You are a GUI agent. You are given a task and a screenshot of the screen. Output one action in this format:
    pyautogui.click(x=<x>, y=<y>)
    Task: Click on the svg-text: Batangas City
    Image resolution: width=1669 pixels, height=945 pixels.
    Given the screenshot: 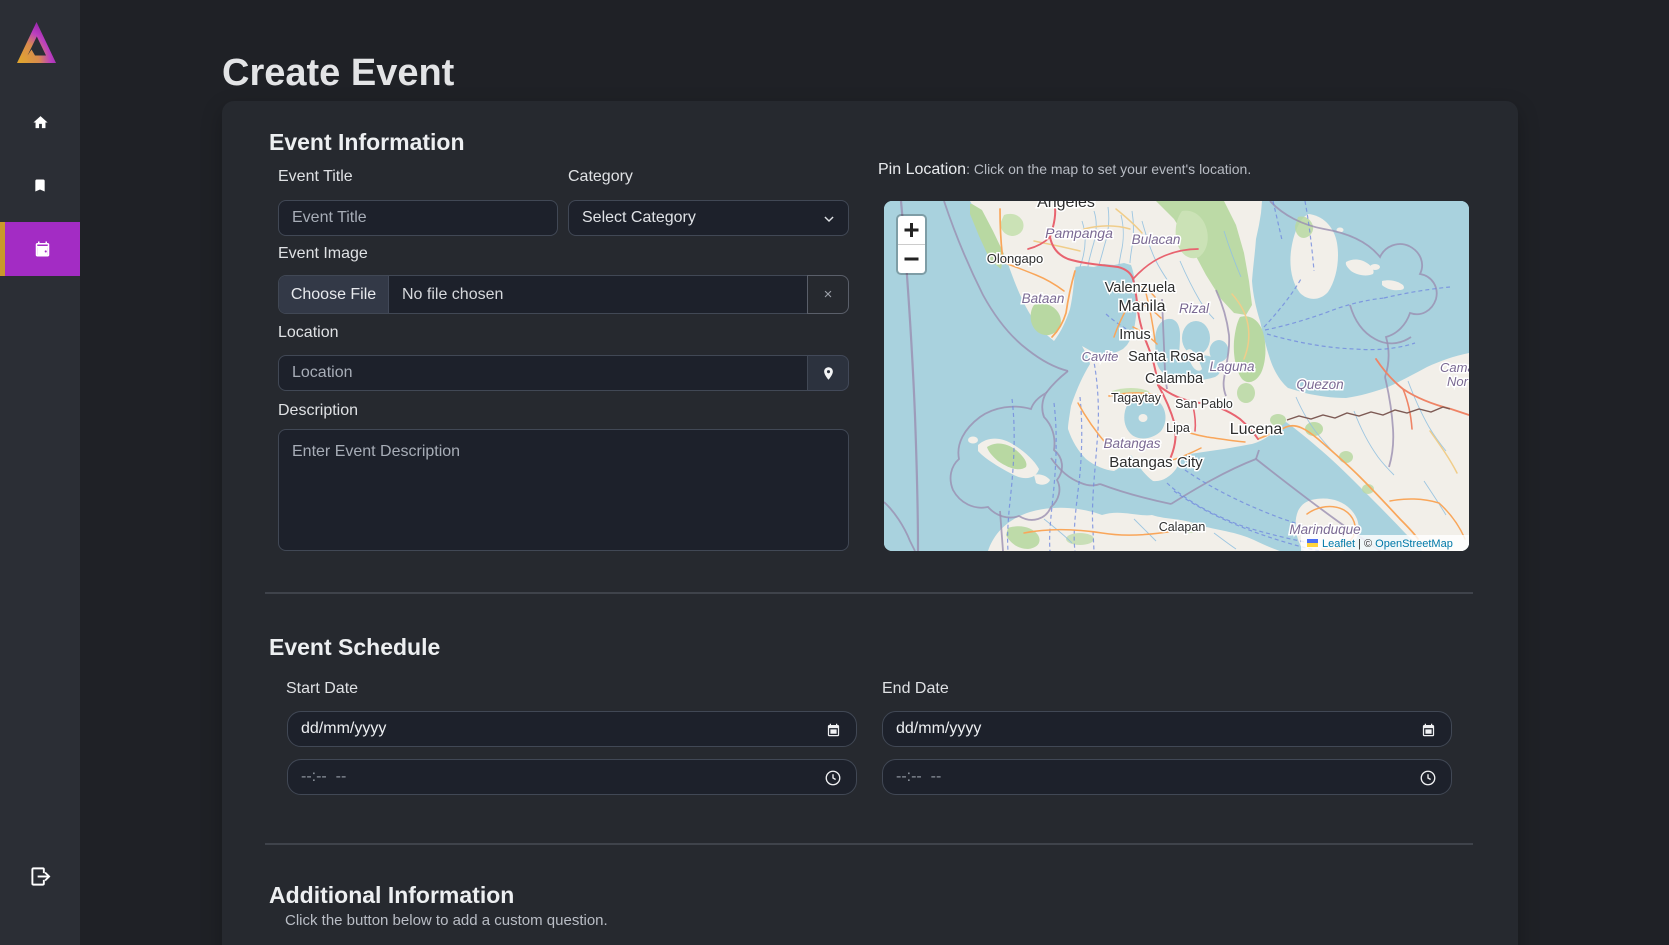 What is the action you would take?
    pyautogui.click(x=1156, y=462)
    